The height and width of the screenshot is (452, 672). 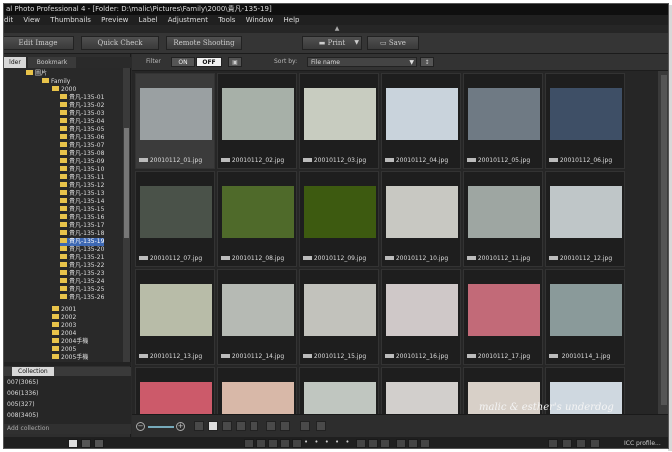 I want to click on menu-view: View, so click(x=31, y=20).